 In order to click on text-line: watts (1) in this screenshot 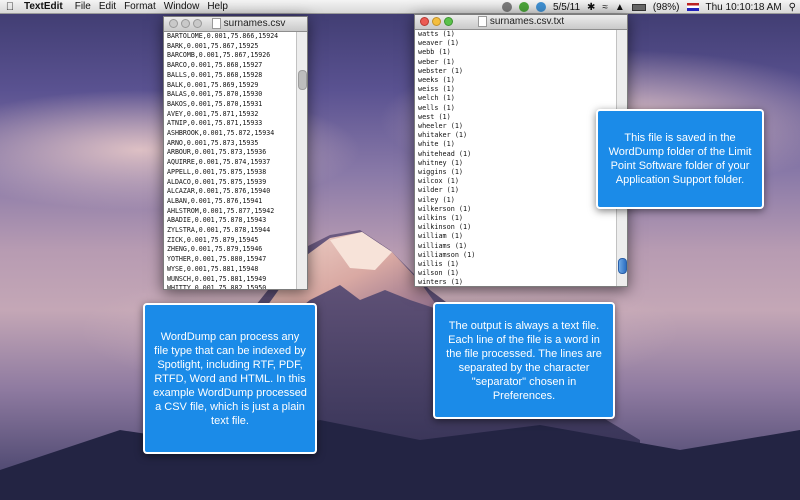, I will do `click(436, 34)`.